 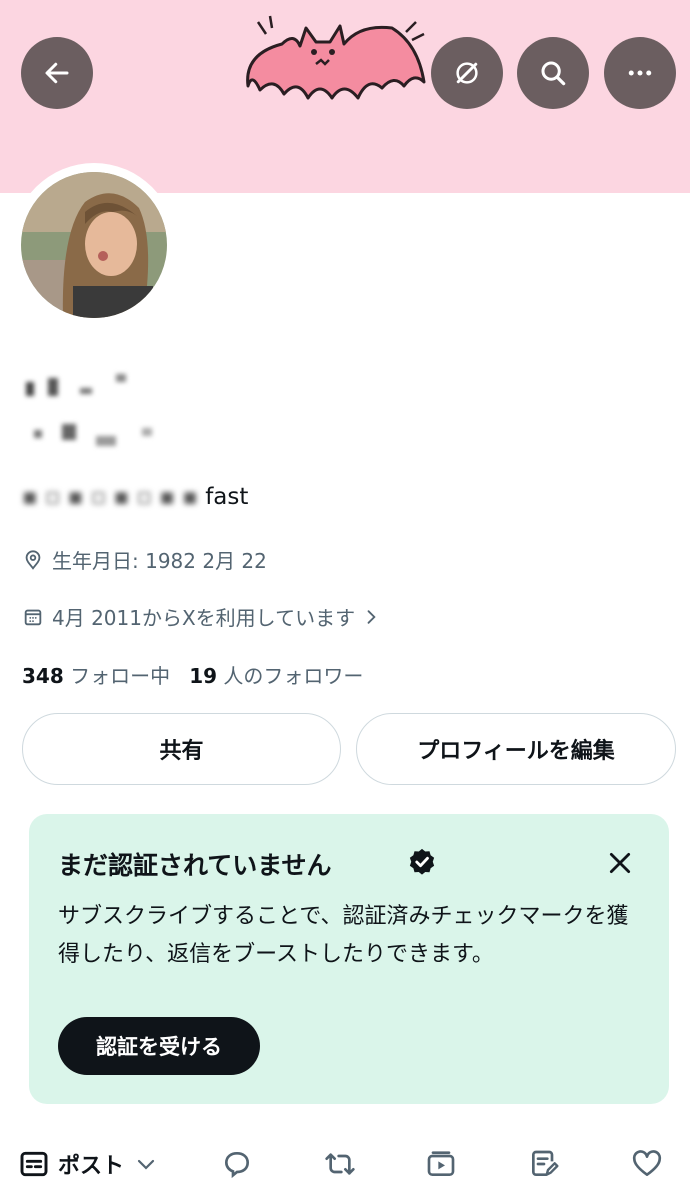 What do you see at coordinates (159, 561) in the screenshot?
I see `birthday-text: 生年月日: 1982 2月 22` at bounding box center [159, 561].